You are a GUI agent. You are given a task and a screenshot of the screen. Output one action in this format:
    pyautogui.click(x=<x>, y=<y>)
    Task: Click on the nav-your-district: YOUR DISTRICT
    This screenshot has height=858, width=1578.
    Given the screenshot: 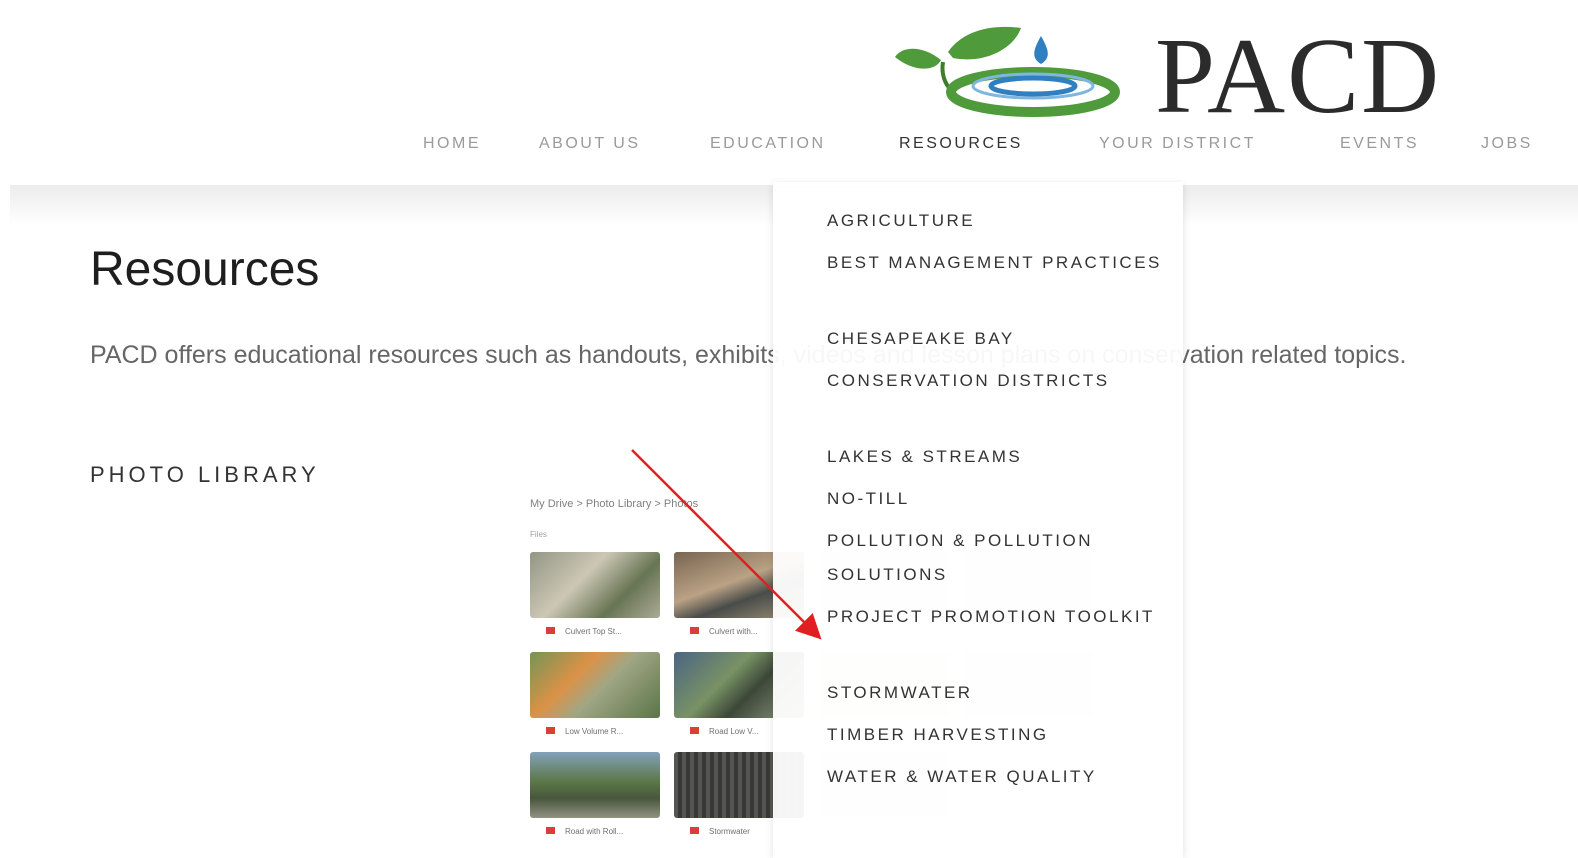 What is the action you would take?
    pyautogui.click(x=1177, y=144)
    